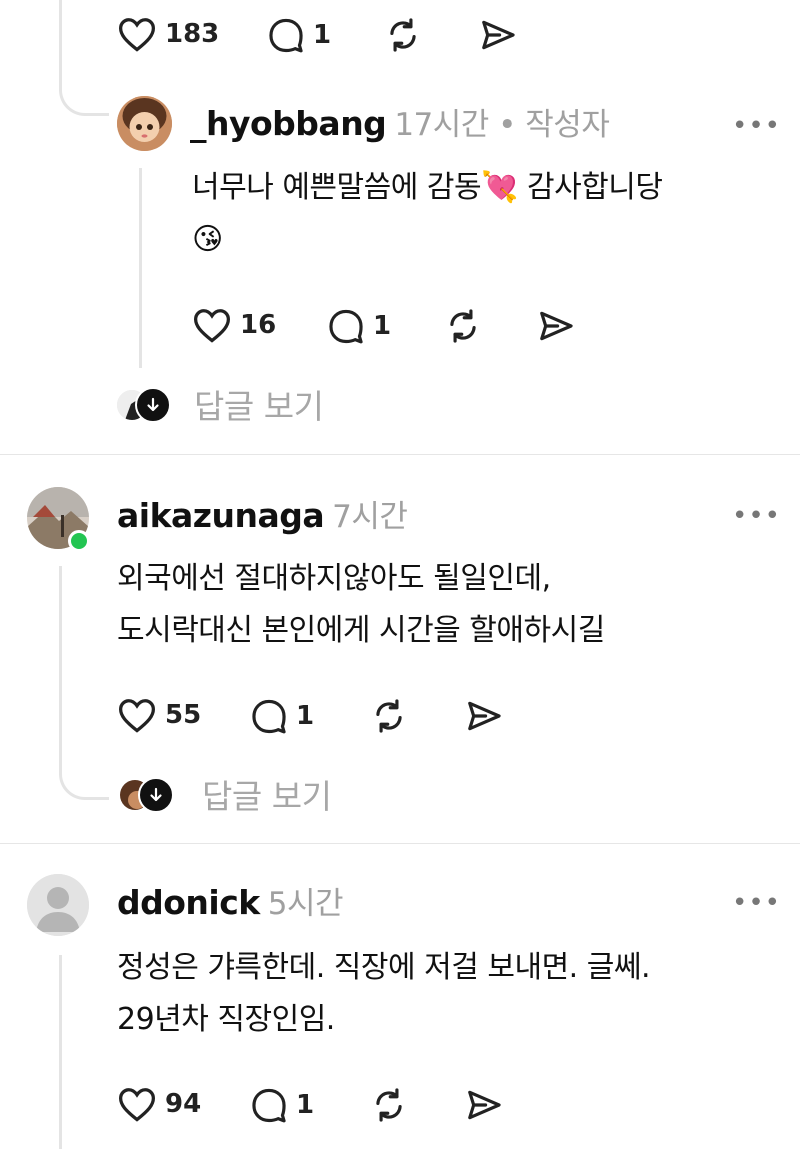  Describe the element at coordinates (337, 187) in the screenshot. I see `reply-line1: 너무나 예쁜말씀에 감동` at that location.